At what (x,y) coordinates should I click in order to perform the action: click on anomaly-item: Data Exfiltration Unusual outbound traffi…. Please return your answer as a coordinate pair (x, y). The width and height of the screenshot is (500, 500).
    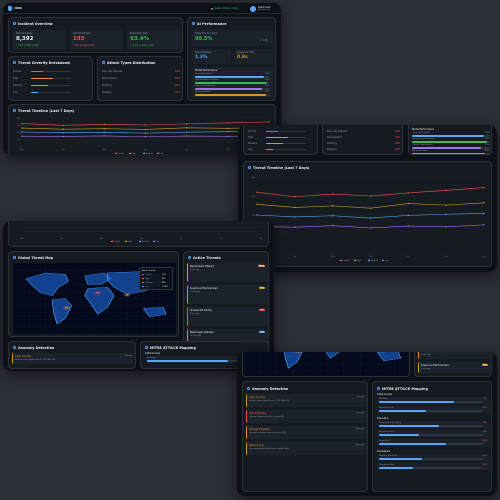
    Looking at the image, I should click on (306, 416).